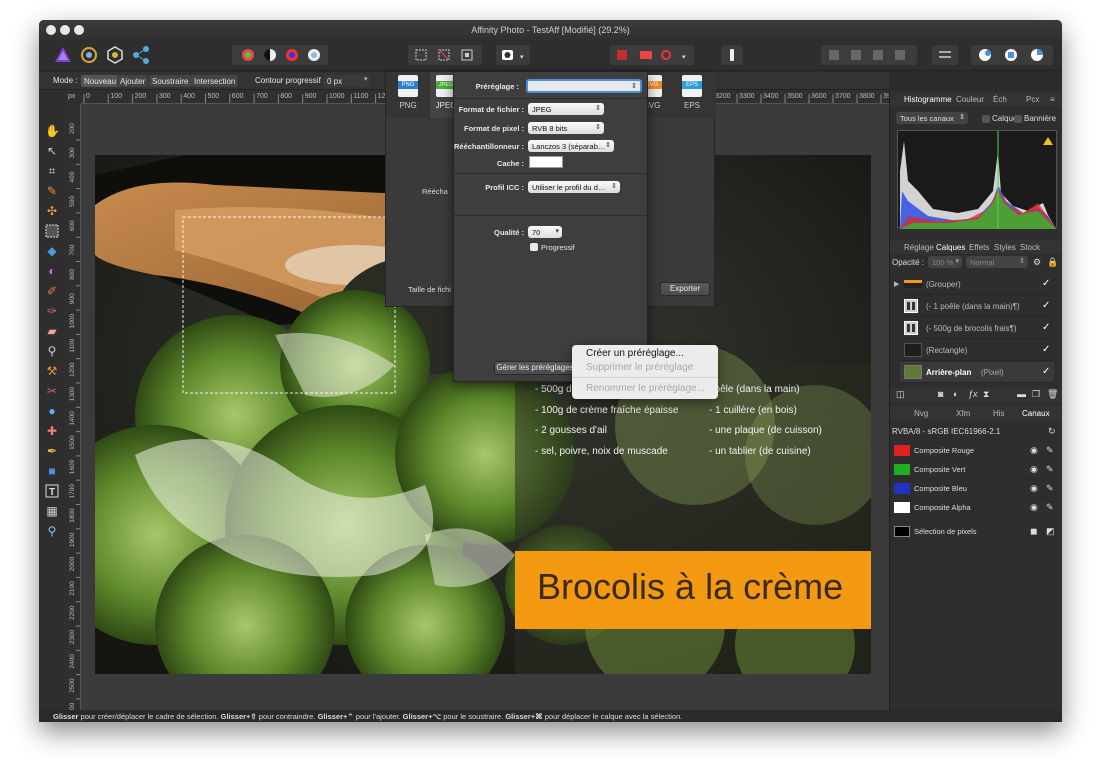  What do you see at coordinates (1037, 262) in the screenshot?
I see `settings-gear-icon: ⚙` at bounding box center [1037, 262].